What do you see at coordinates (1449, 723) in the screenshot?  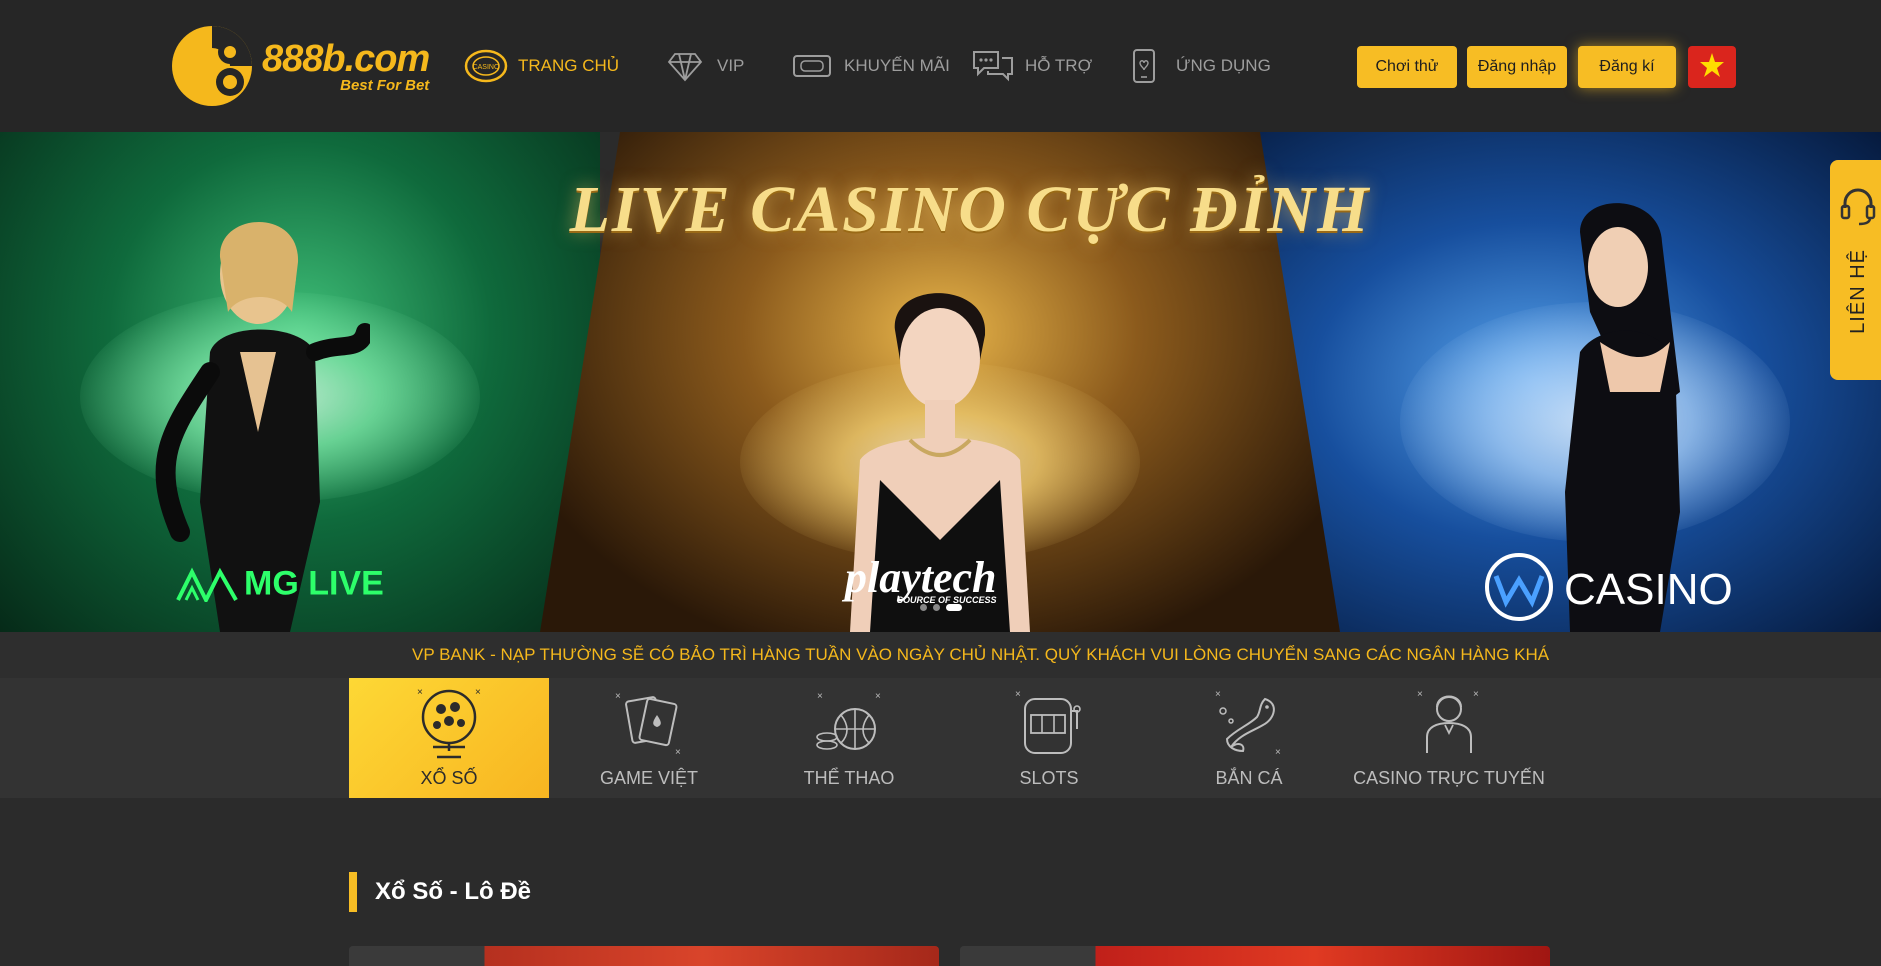 I see `dealer-icon: × ×` at bounding box center [1449, 723].